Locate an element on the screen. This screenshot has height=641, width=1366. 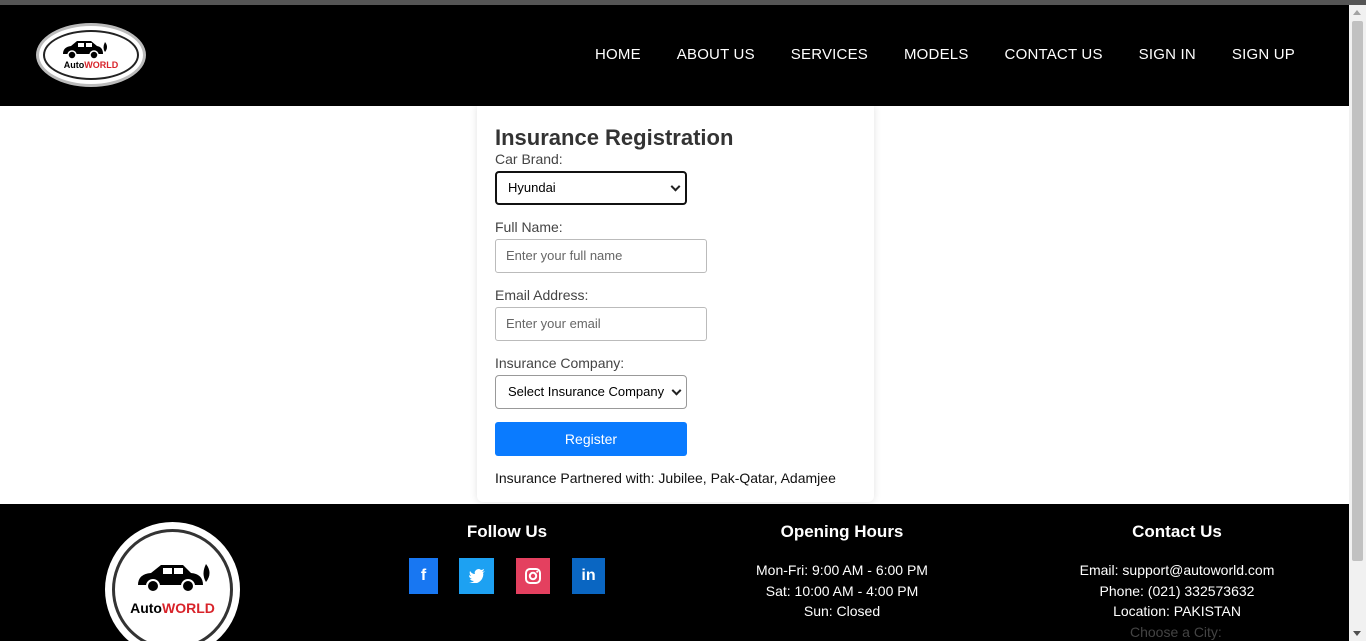
hours-sunday: Sun: Closed is located at coordinates (842, 611).